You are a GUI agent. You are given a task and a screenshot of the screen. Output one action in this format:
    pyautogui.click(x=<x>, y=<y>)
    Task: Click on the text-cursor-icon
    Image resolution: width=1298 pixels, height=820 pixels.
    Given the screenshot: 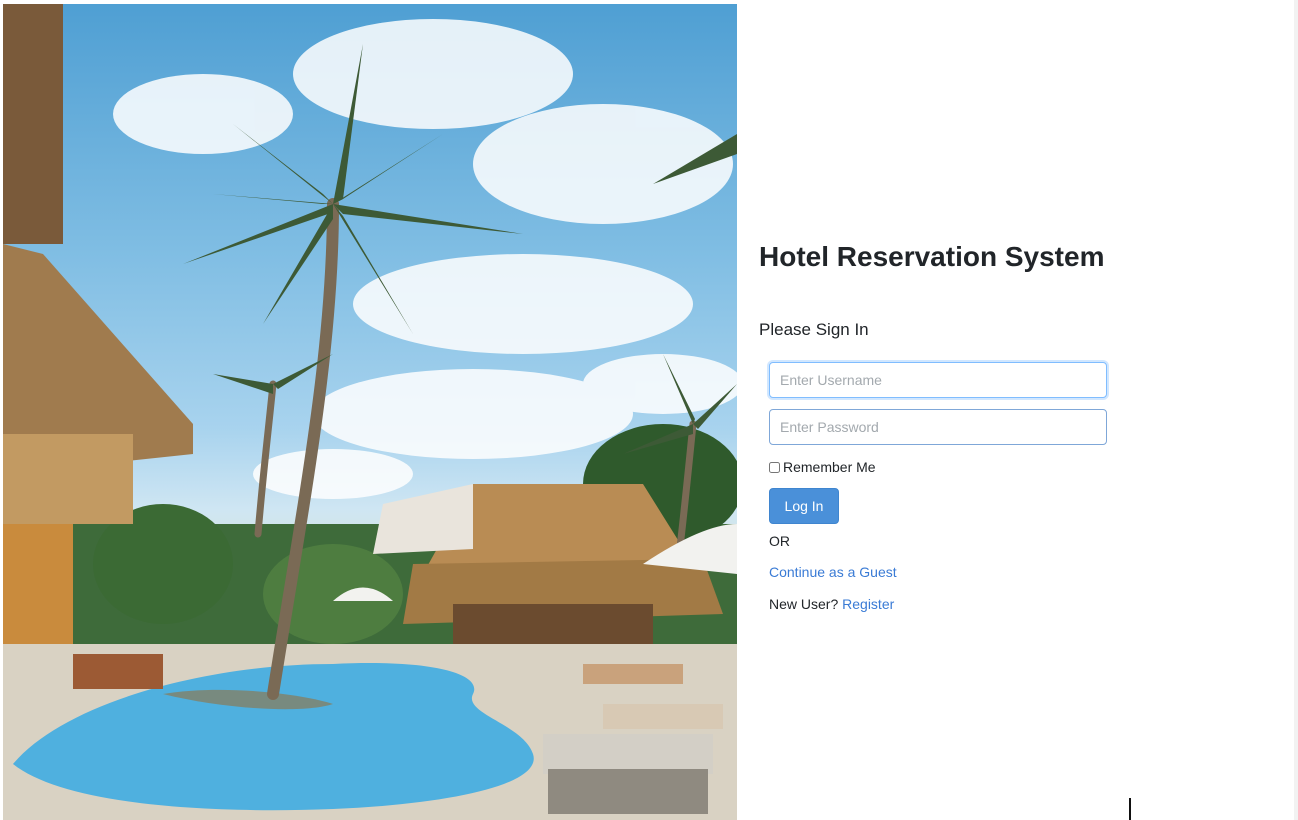 What is the action you would take?
    pyautogui.click(x=1130, y=809)
    